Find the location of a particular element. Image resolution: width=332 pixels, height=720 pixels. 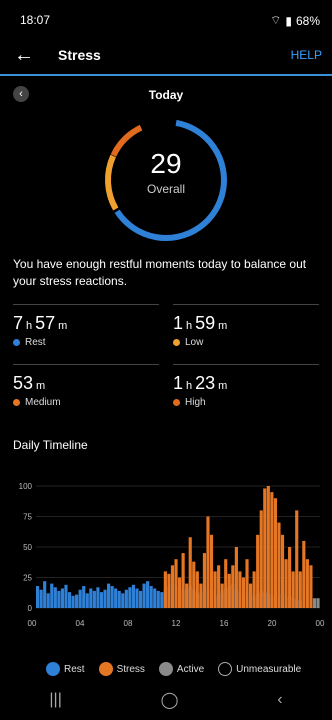

x-tick-label: 12 is located at coordinates (176, 623).